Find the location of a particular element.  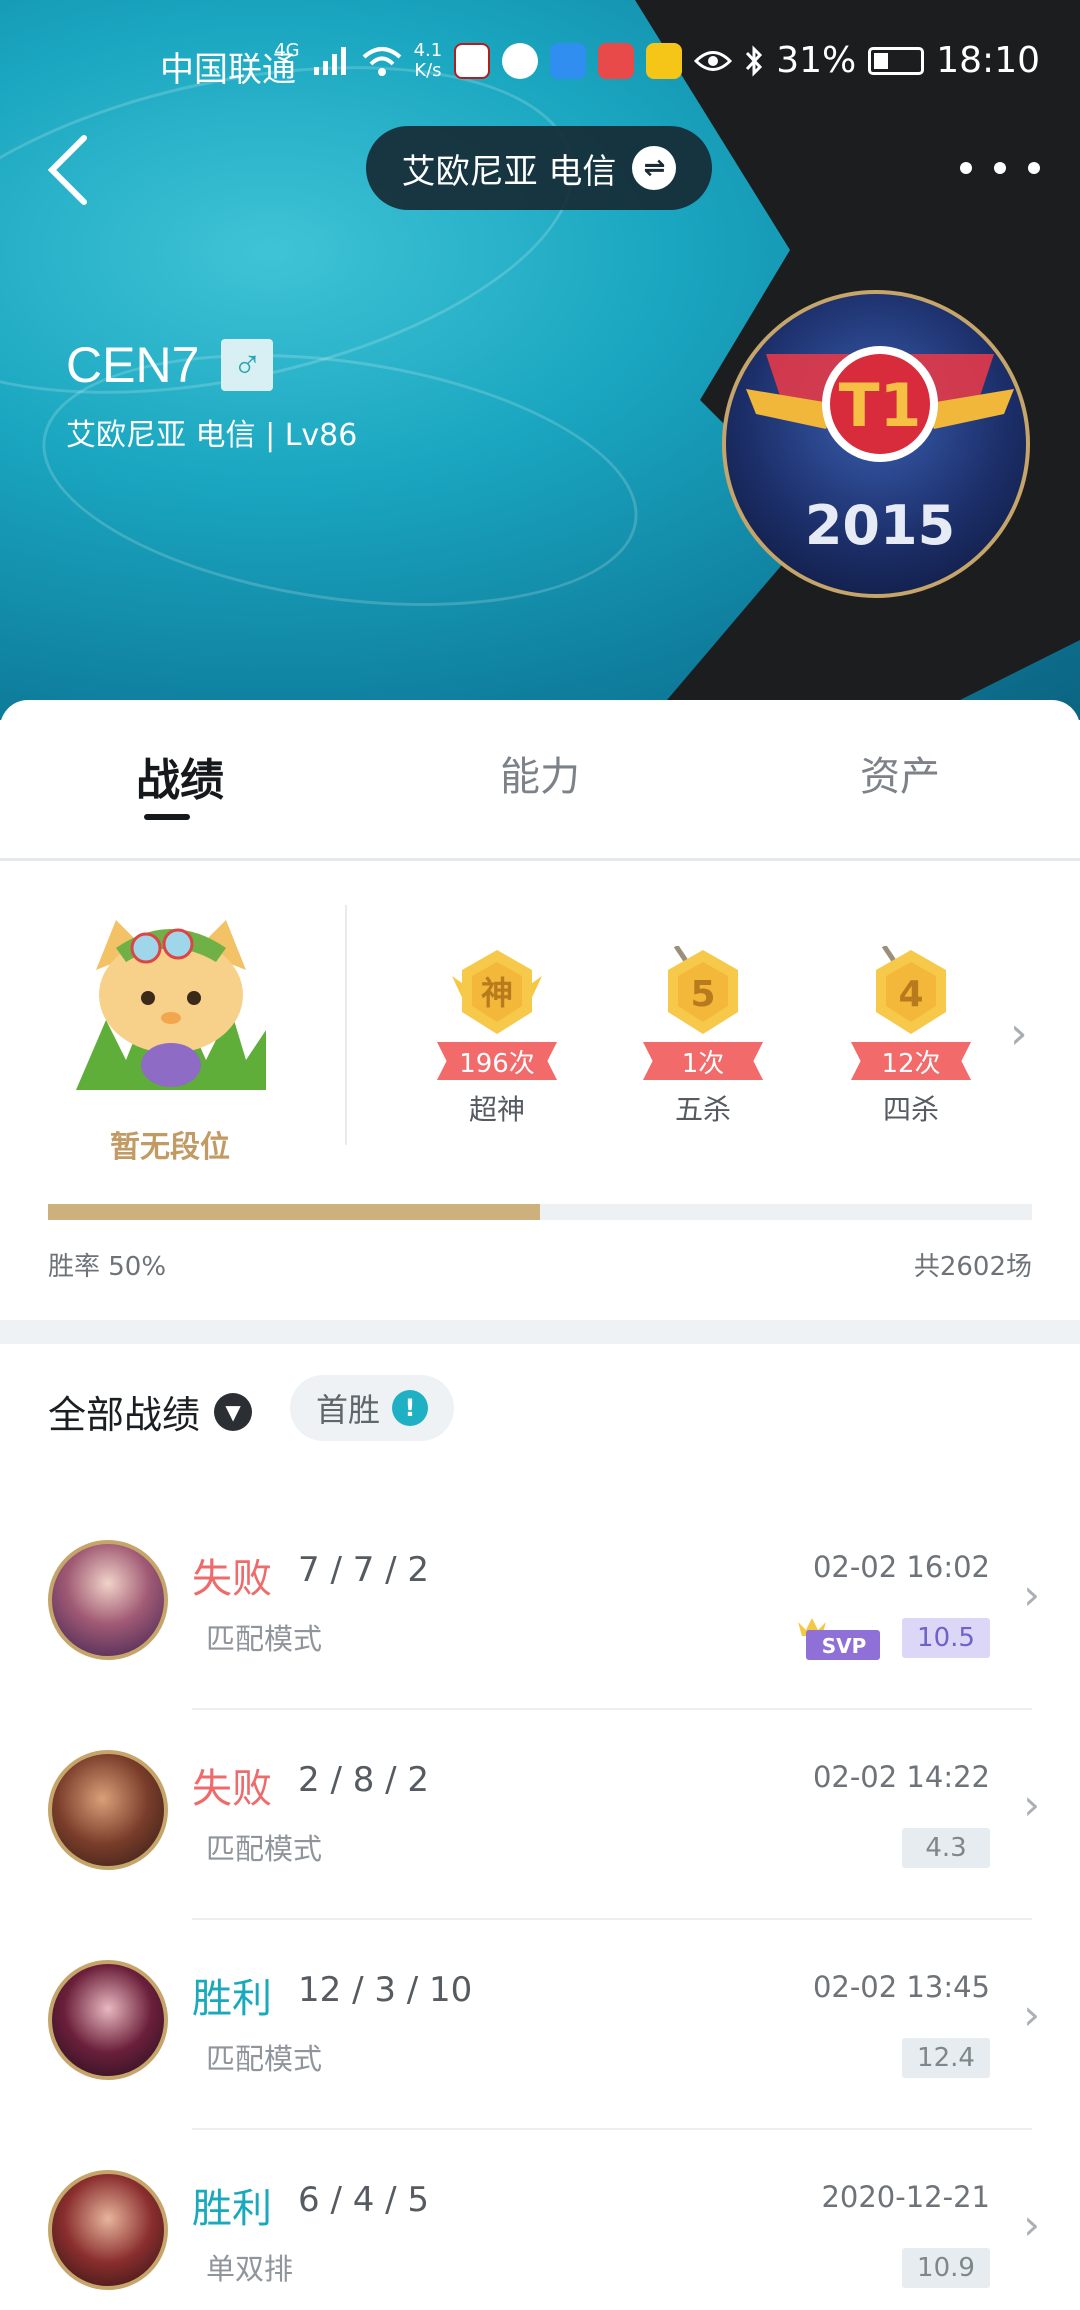

network-type: 4G is located at coordinates (287, 50).